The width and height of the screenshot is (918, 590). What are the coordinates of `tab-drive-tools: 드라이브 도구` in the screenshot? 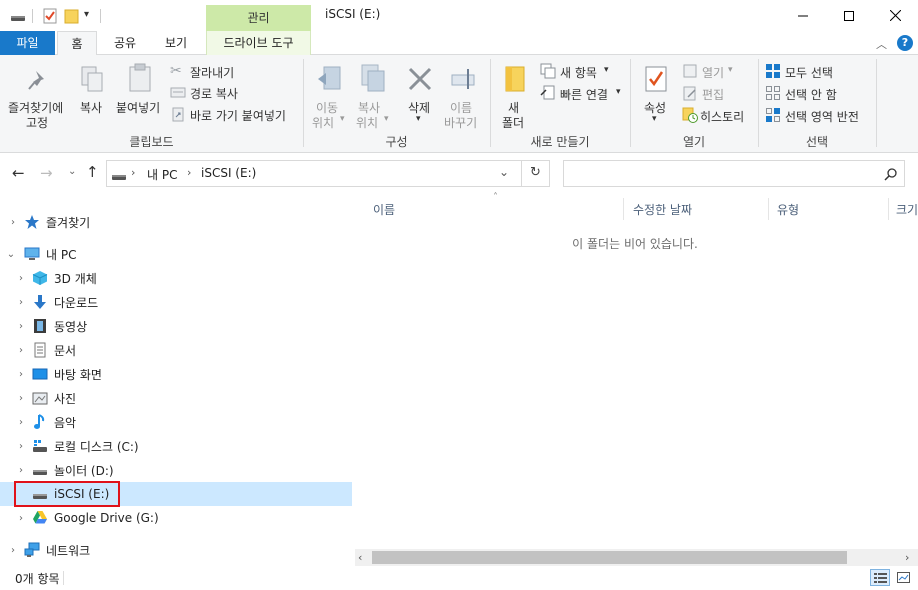 It's located at (258, 43).